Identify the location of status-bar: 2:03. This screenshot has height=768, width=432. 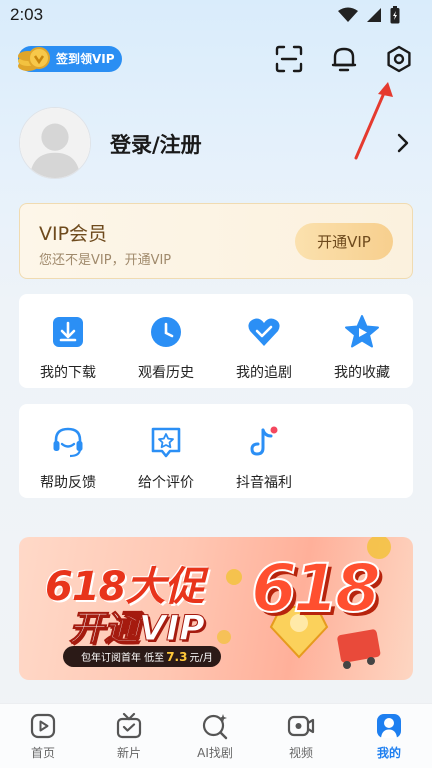
(216, 16).